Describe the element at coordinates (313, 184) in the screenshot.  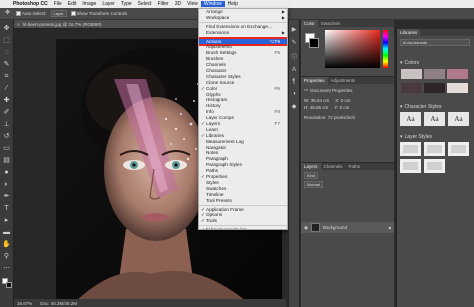
I see `blend-mode-dropdown: Normal` at that location.